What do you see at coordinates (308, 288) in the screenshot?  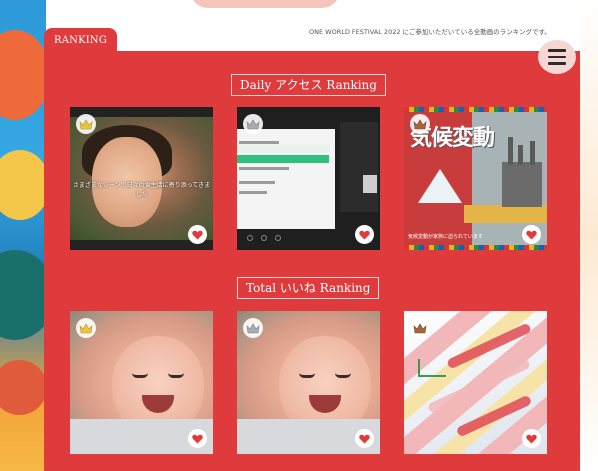 I see `total-ranking-title: Total いいね Ranking` at bounding box center [308, 288].